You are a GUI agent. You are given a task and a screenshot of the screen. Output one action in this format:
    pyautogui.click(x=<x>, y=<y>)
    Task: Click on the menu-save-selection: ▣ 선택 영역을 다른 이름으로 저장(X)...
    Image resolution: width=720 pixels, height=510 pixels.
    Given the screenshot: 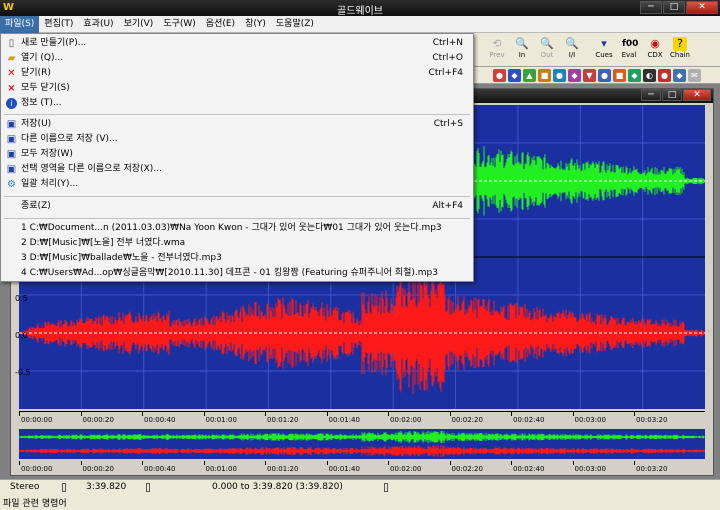 What is the action you would take?
    pyautogui.click(x=237, y=169)
    